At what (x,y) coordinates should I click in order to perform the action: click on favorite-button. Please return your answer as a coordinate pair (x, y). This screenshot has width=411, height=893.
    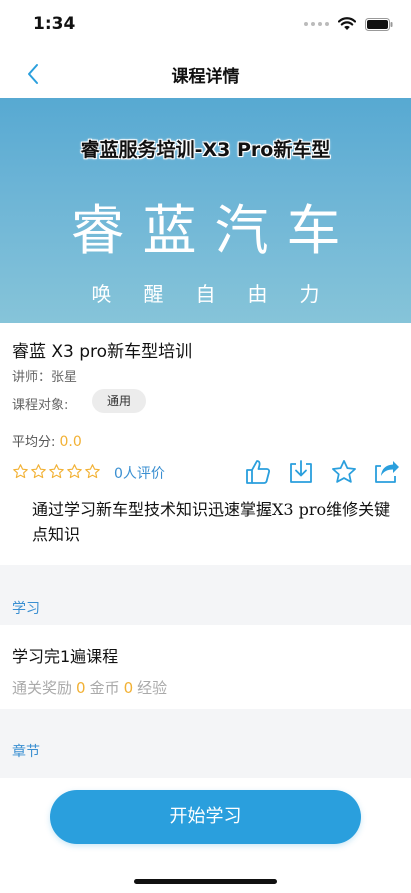
    Looking at the image, I should click on (344, 472).